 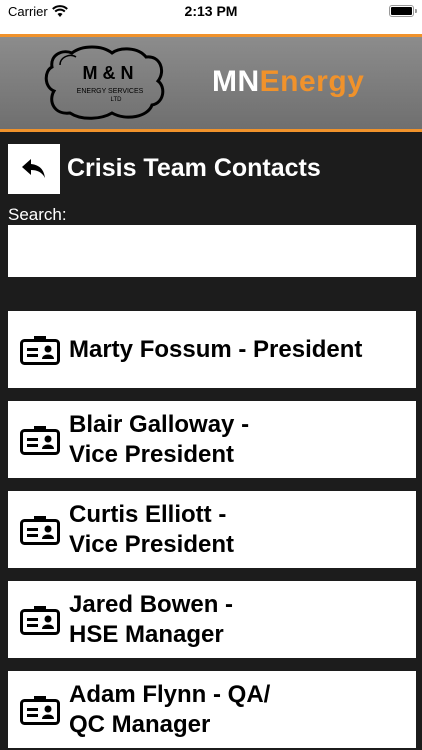 I want to click on contact-item: Adam Flynn - QA/ QC Manager, so click(x=212, y=709).